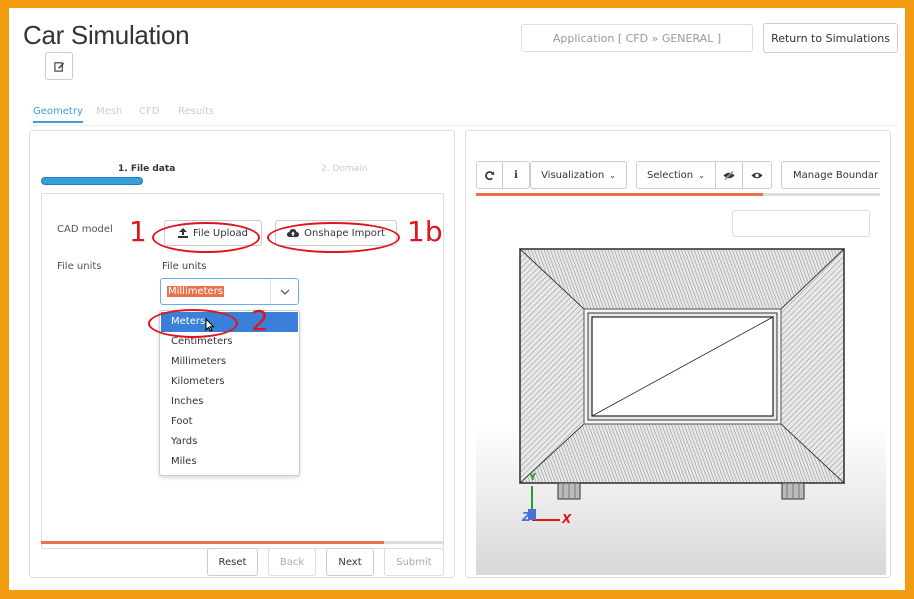  Describe the element at coordinates (85, 229) in the screenshot. I see `cad-model-label: CAD model` at that location.